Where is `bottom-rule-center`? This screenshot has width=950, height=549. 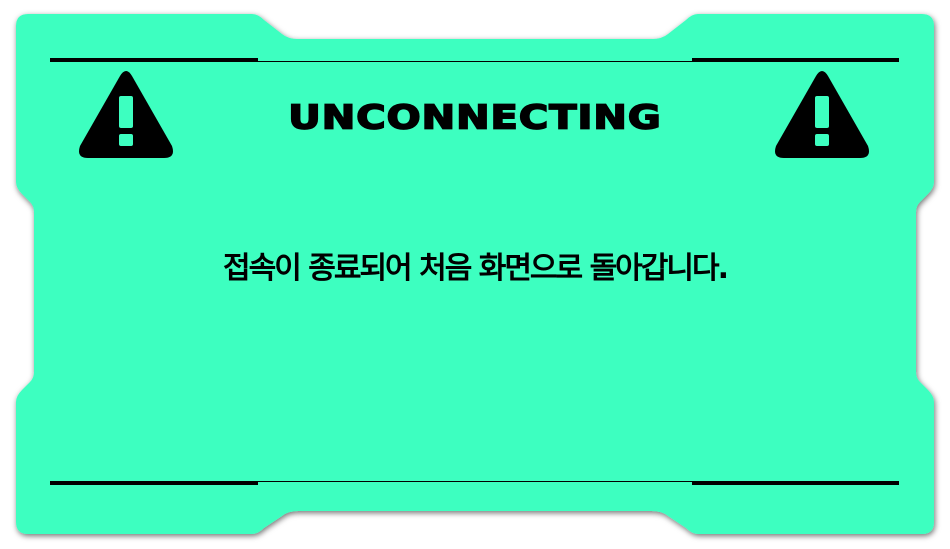
bottom-rule-center is located at coordinates (475, 481).